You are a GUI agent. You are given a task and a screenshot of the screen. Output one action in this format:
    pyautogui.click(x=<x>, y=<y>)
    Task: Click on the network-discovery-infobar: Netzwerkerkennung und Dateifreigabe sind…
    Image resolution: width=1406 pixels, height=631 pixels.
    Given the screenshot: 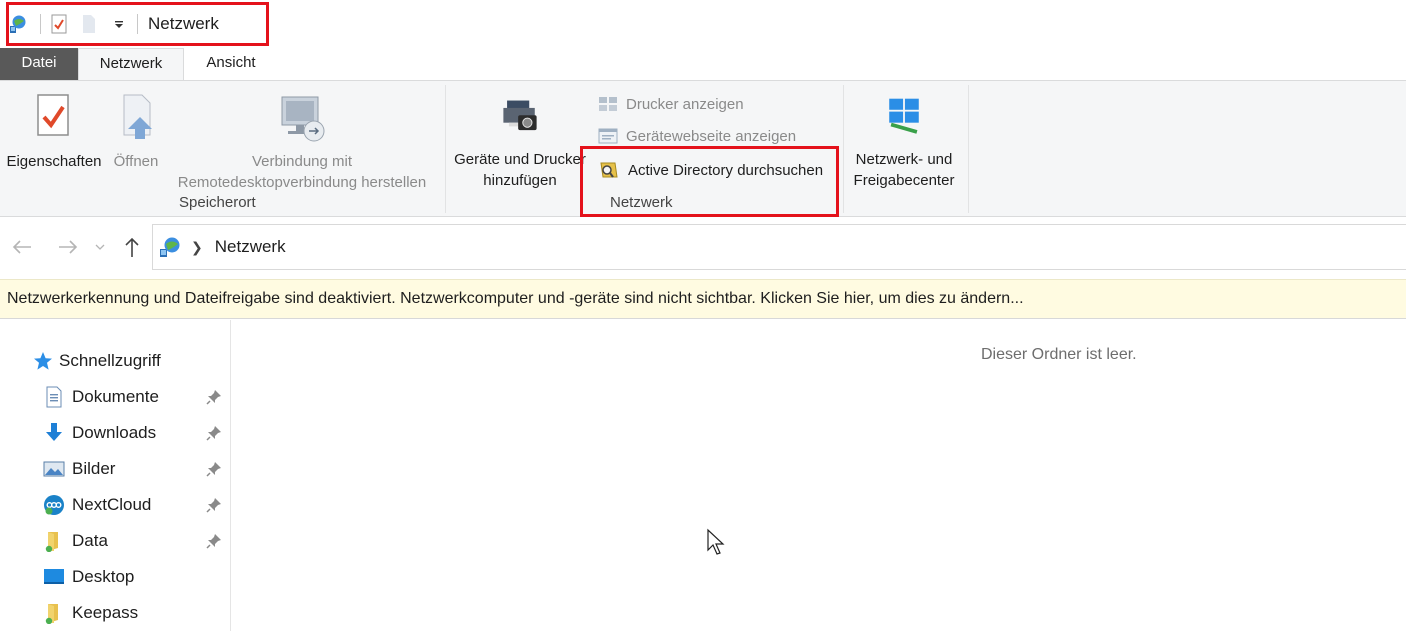 What is the action you would take?
    pyautogui.click(x=703, y=299)
    